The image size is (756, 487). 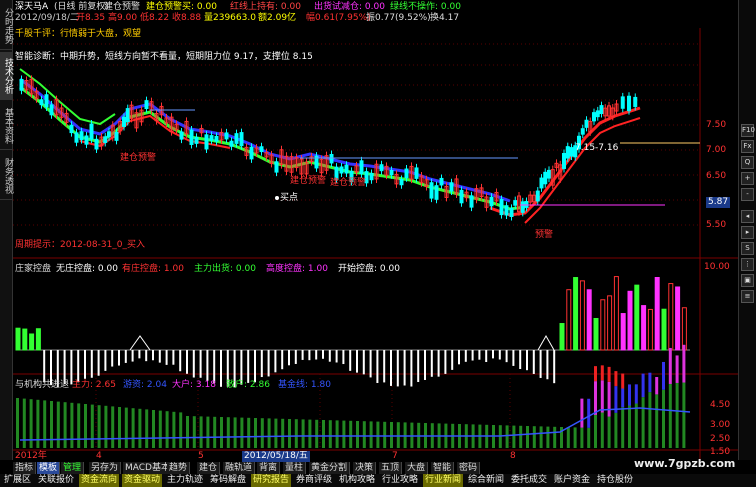 What do you see at coordinates (365, 468) in the screenshot?
I see `indicator-tab: 决策` at bounding box center [365, 468].